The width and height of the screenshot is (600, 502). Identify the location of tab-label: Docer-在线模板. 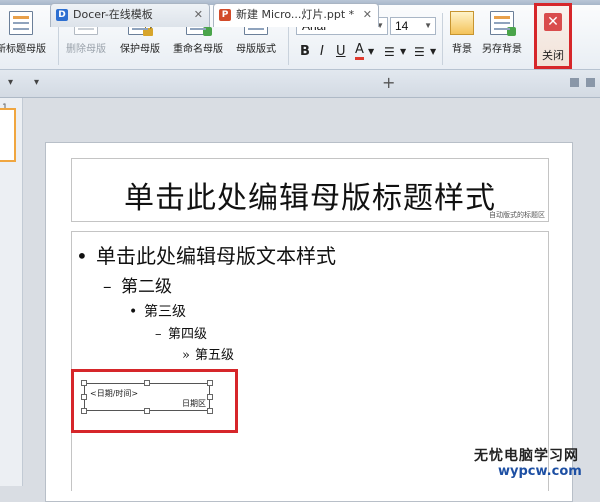
(113, 14).